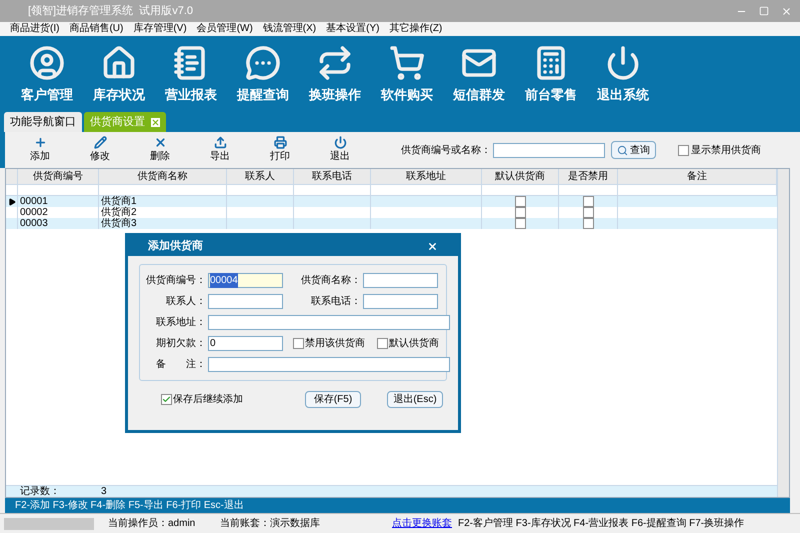 The height and width of the screenshot is (533, 800). I want to click on scrollbar, so click(783, 333).